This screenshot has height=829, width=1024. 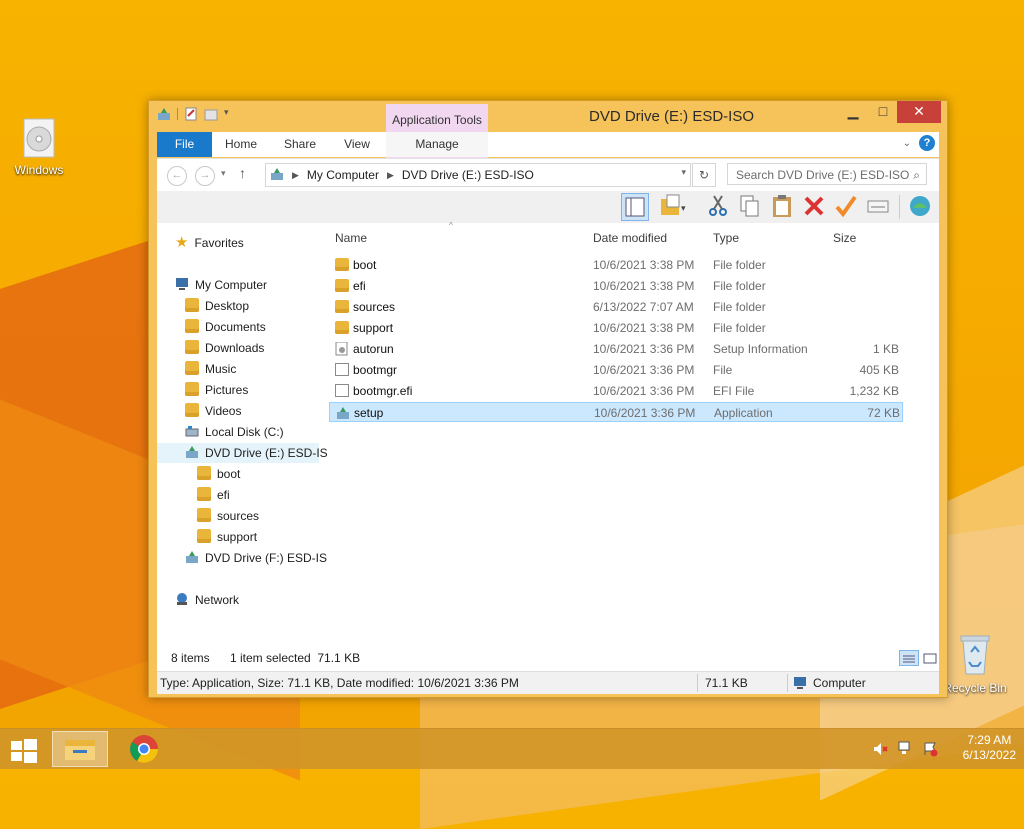 I want to click on search-input: Search DVD Drive (E:) ESD-ISO ⌕, so click(x=827, y=174).